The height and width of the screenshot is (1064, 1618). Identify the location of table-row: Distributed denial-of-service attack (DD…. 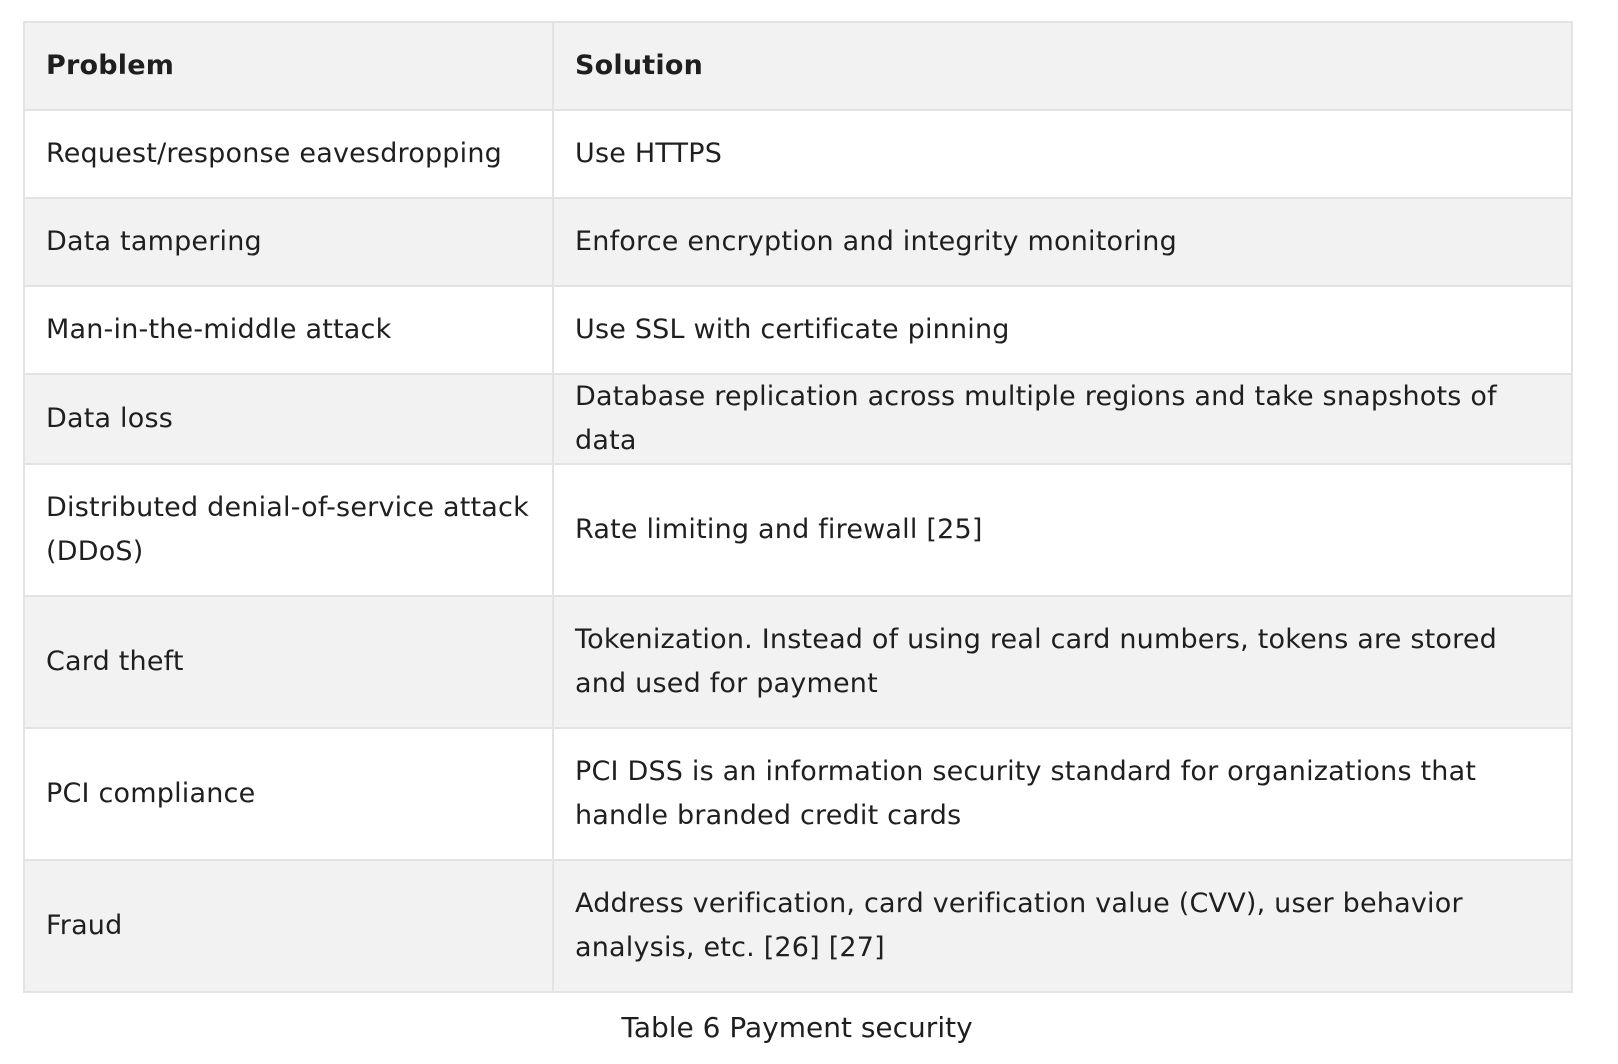
(798, 530).